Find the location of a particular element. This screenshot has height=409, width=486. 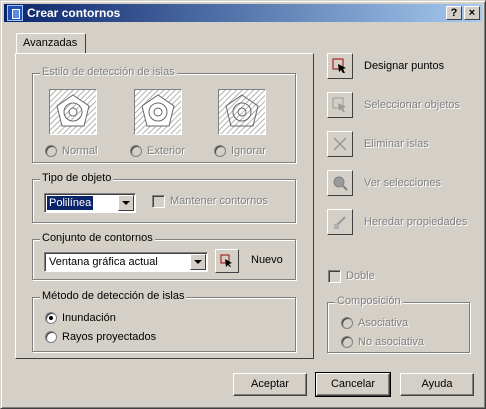

help-button: Ayuda is located at coordinates (437, 384).